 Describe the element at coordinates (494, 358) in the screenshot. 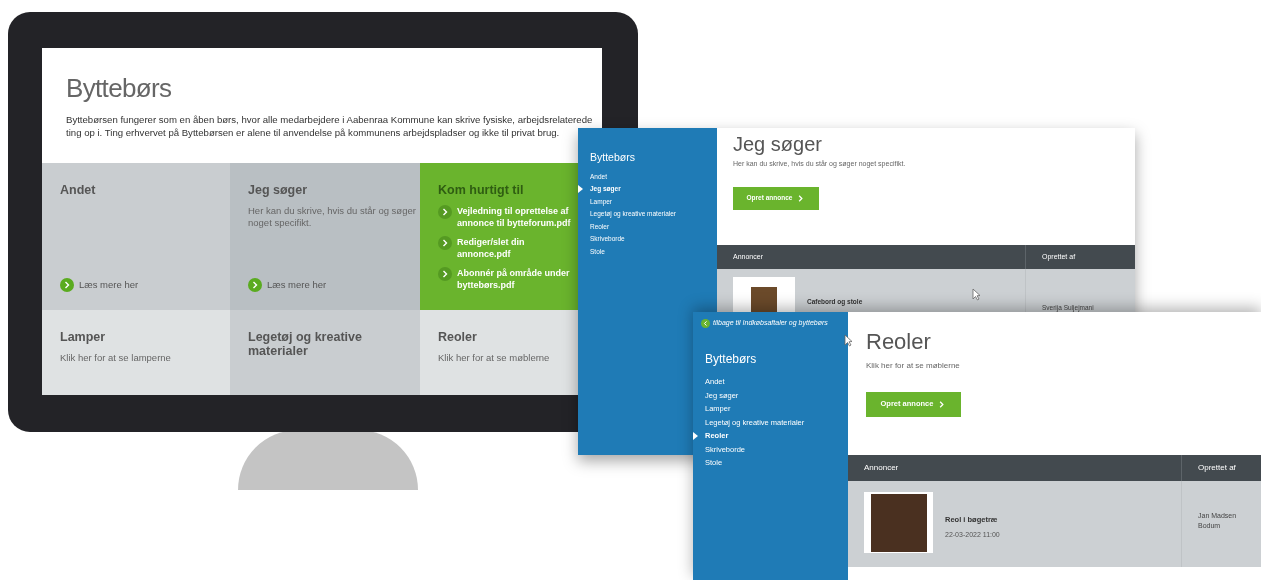

I see `tile-text: Klik her for at se møblerne` at that location.